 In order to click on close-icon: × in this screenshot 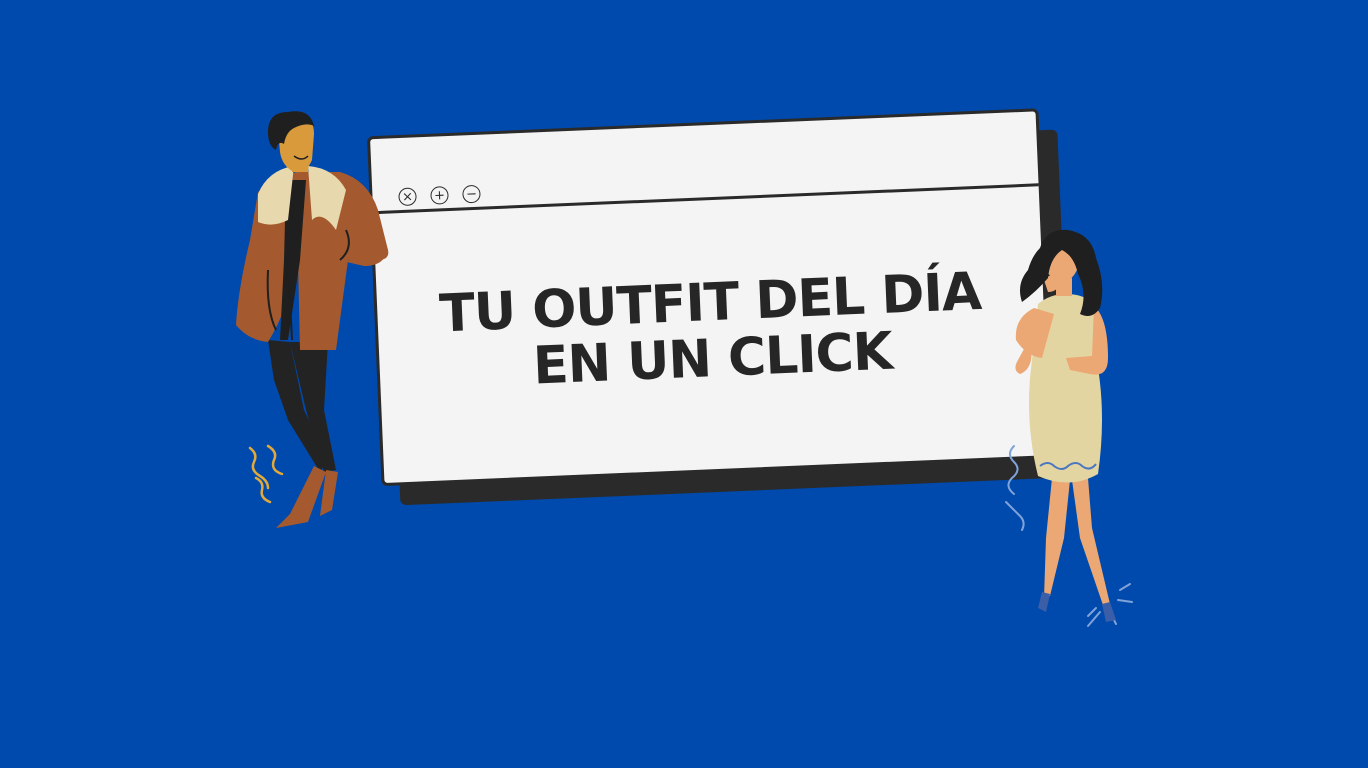, I will do `click(407, 197)`.